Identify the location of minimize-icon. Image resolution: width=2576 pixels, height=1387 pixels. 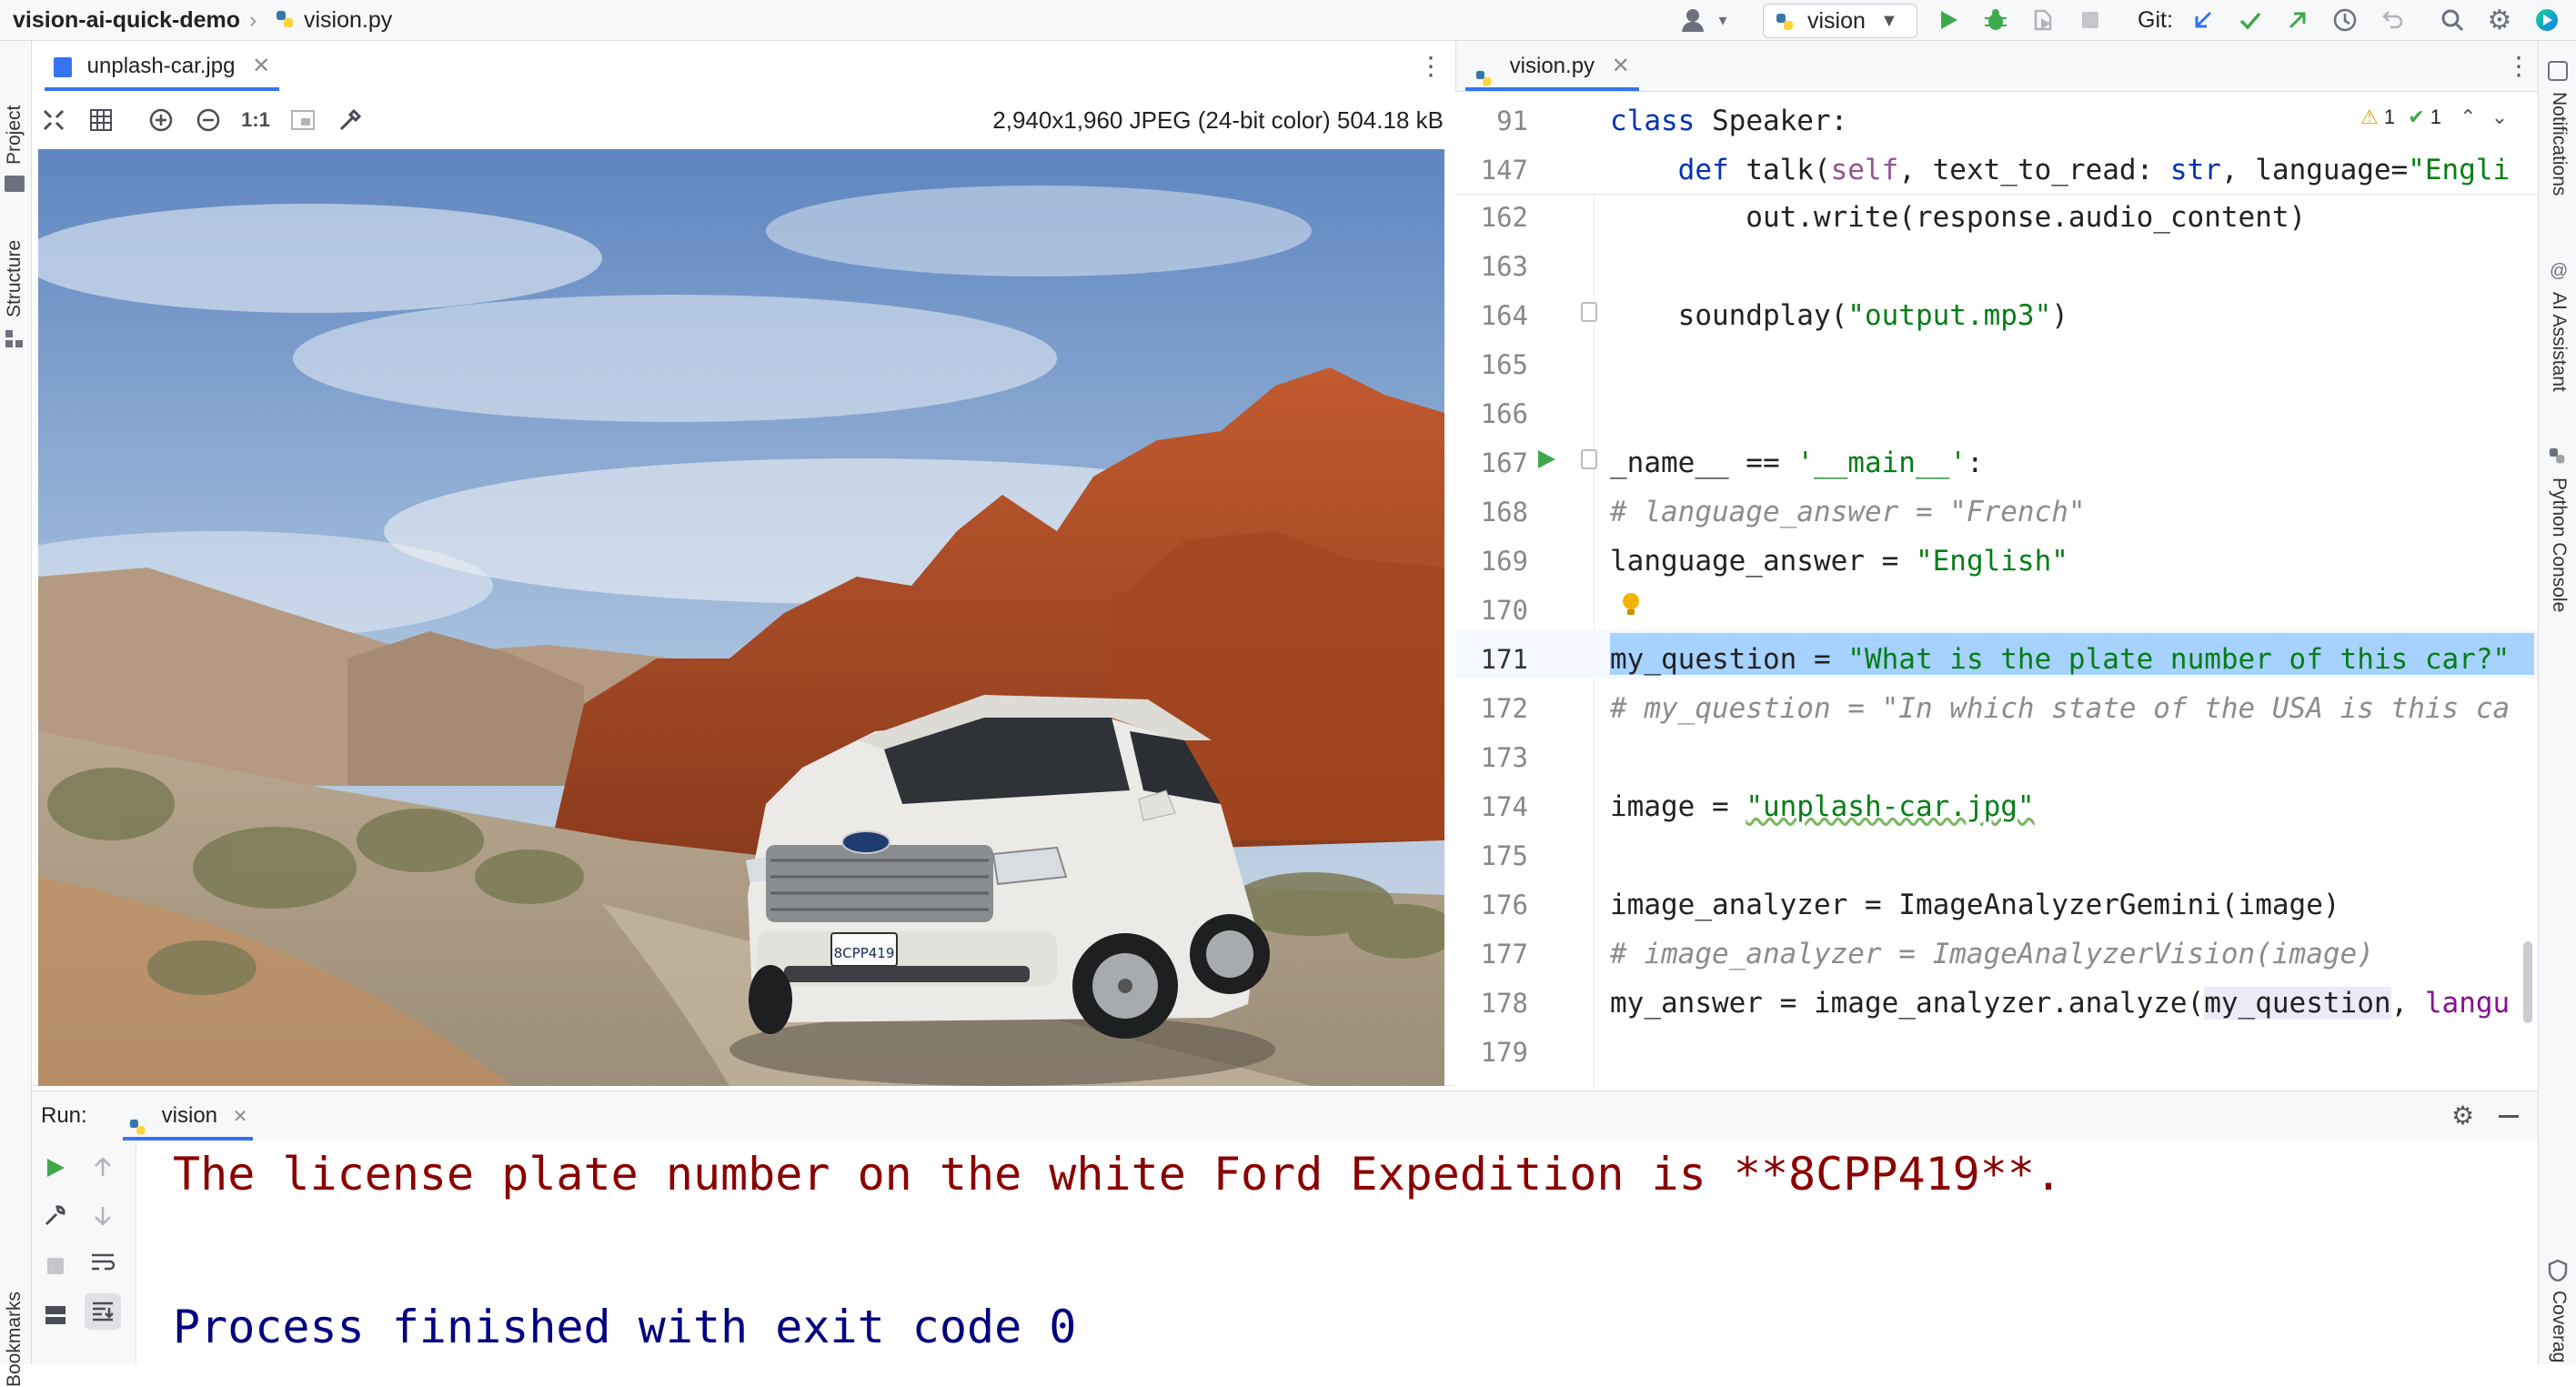
(2509, 1116).